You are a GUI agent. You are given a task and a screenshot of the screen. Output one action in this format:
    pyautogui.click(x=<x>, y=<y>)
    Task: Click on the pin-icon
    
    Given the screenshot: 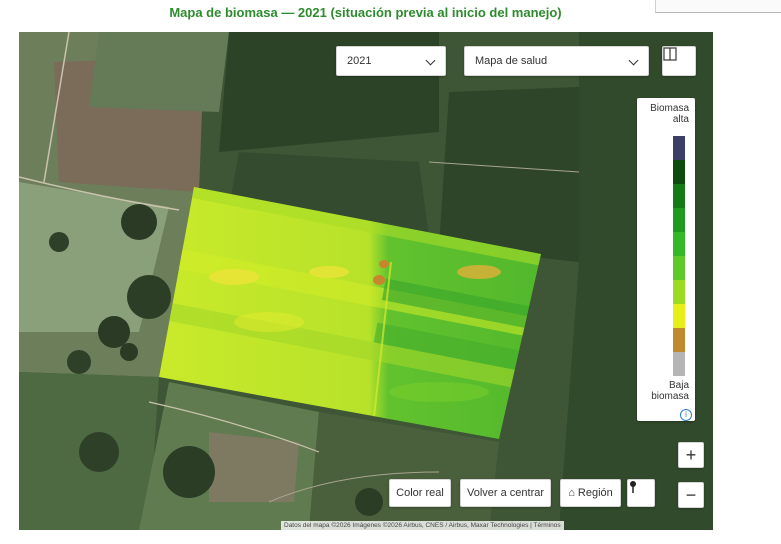 What is the action you would take?
    pyautogui.click(x=633, y=487)
    